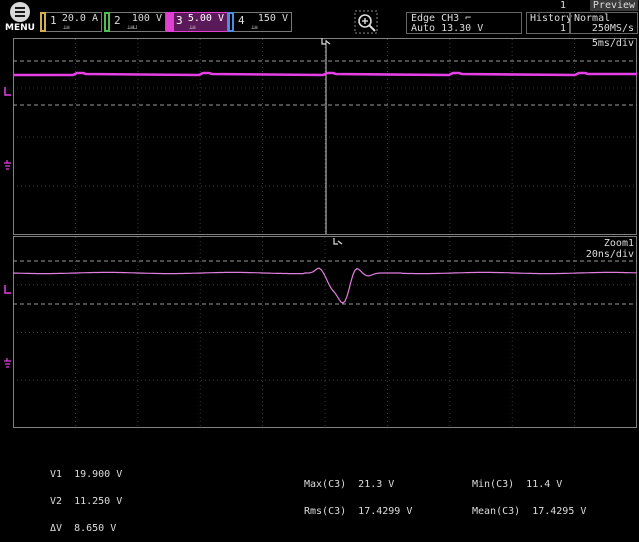 This screenshot has width=639, height=542. What do you see at coordinates (7, 363) in the screenshot?
I see `ch3-ground-marker-zoom` at bounding box center [7, 363].